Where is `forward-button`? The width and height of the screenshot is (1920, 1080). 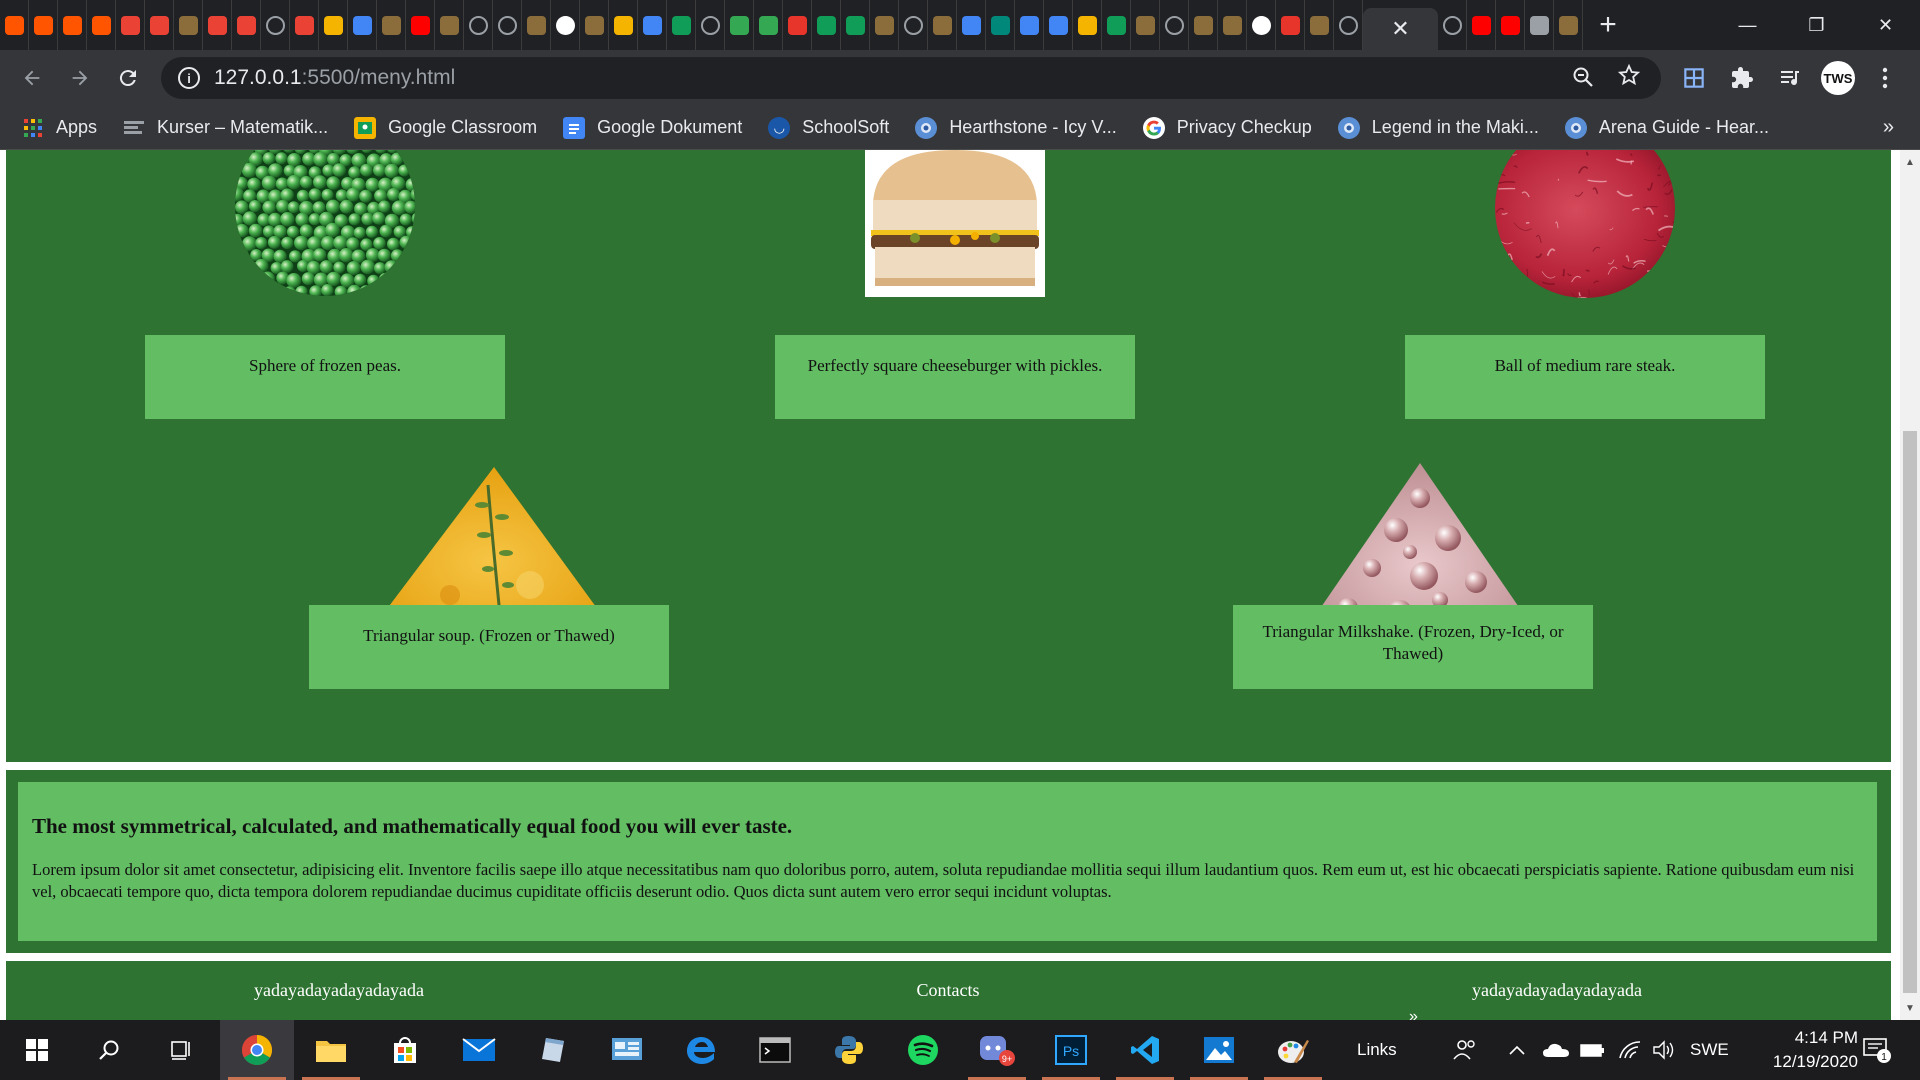
forward-button is located at coordinates (80, 78).